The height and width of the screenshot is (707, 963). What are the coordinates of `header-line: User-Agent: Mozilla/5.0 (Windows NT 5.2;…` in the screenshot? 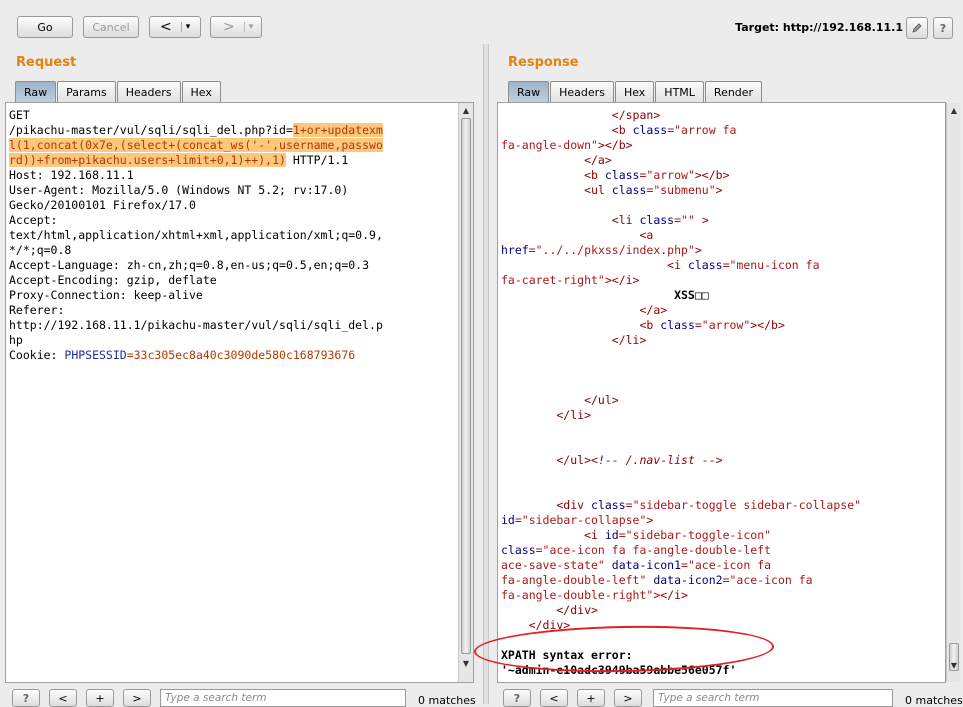 It's located at (179, 190).